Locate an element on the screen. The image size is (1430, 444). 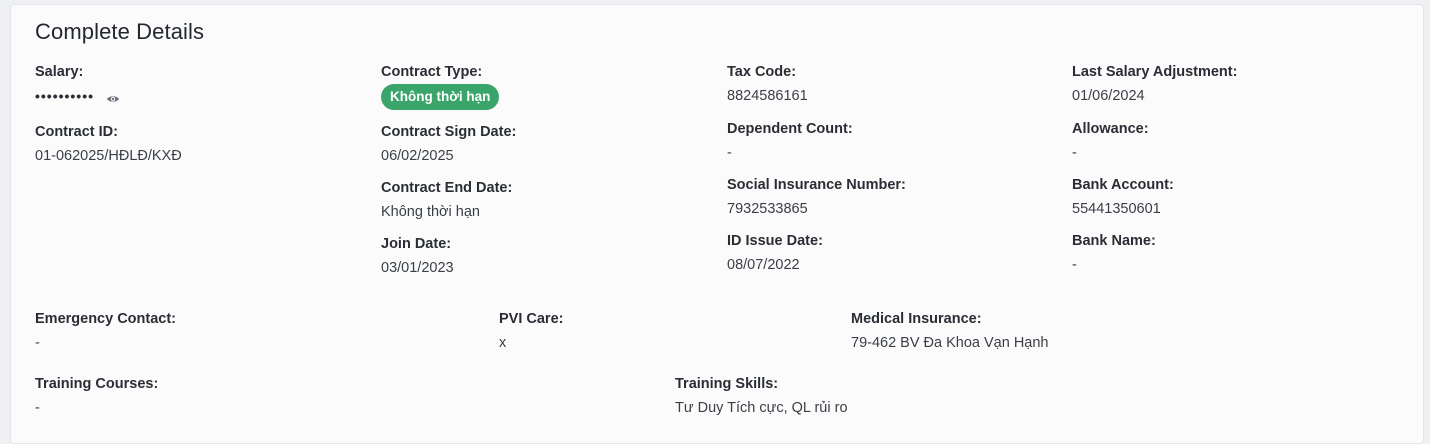
eye-icon is located at coordinates (113, 96).